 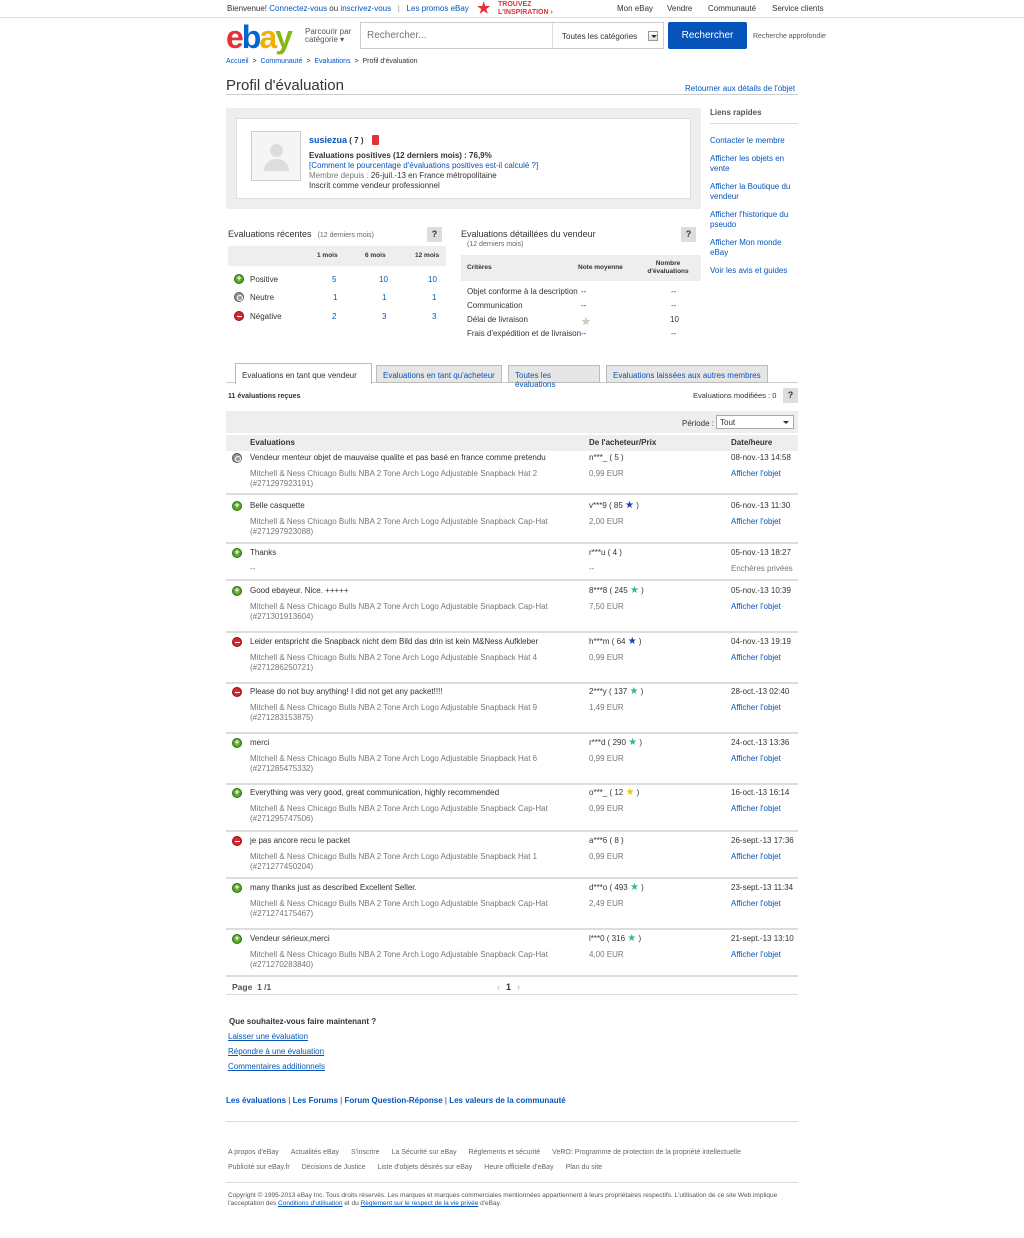 What do you see at coordinates (434, 316) in the screenshot?
I see `negative-12m: 3` at bounding box center [434, 316].